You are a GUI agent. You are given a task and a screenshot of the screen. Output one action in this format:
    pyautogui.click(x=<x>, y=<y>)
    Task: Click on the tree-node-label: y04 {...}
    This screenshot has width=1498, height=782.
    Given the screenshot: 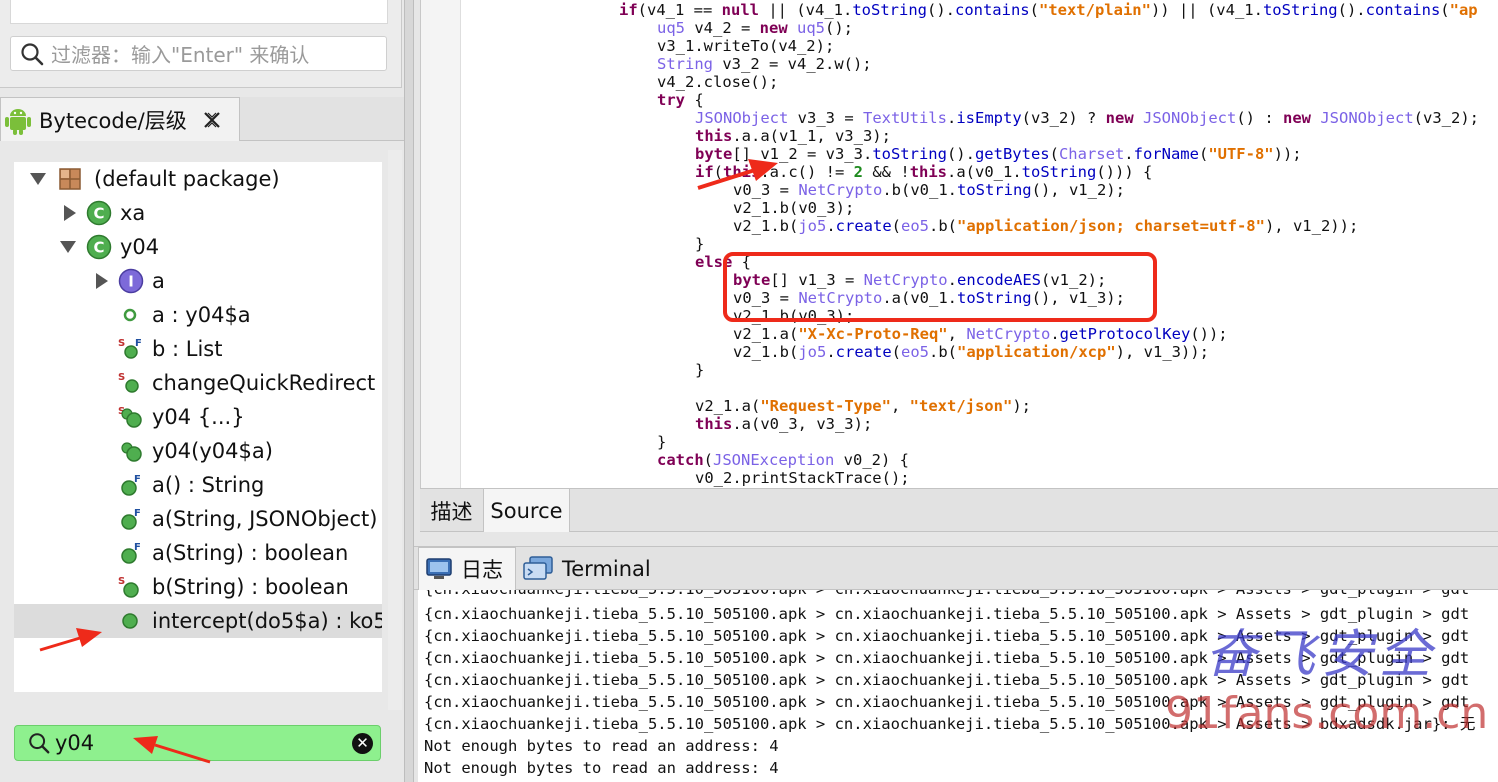 What is the action you would take?
    pyautogui.click(x=198, y=417)
    